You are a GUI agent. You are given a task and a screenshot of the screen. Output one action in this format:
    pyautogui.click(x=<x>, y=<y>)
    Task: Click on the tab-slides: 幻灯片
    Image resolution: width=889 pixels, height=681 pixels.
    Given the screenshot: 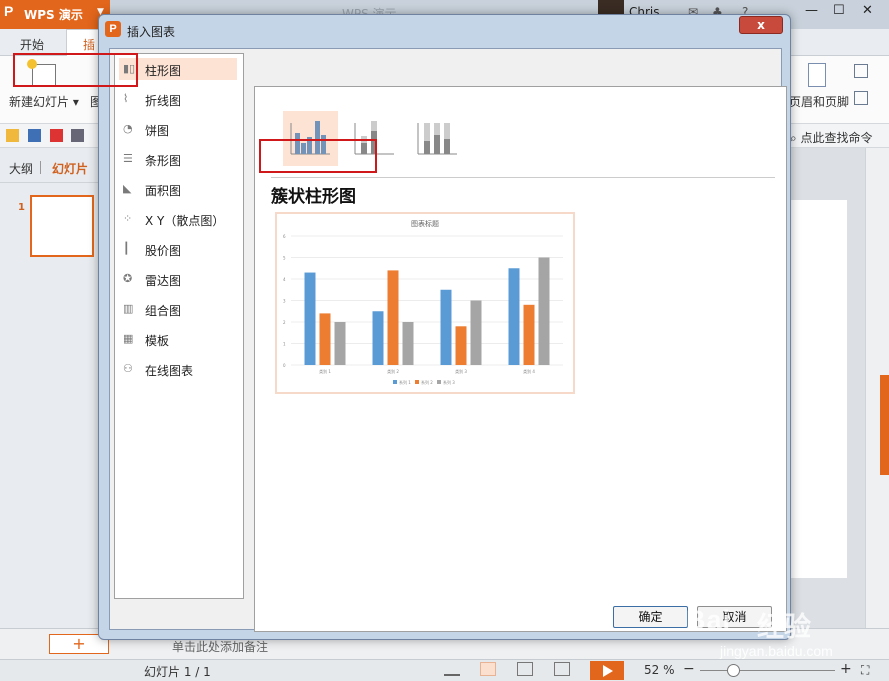 What is the action you would take?
    pyautogui.click(x=70, y=168)
    